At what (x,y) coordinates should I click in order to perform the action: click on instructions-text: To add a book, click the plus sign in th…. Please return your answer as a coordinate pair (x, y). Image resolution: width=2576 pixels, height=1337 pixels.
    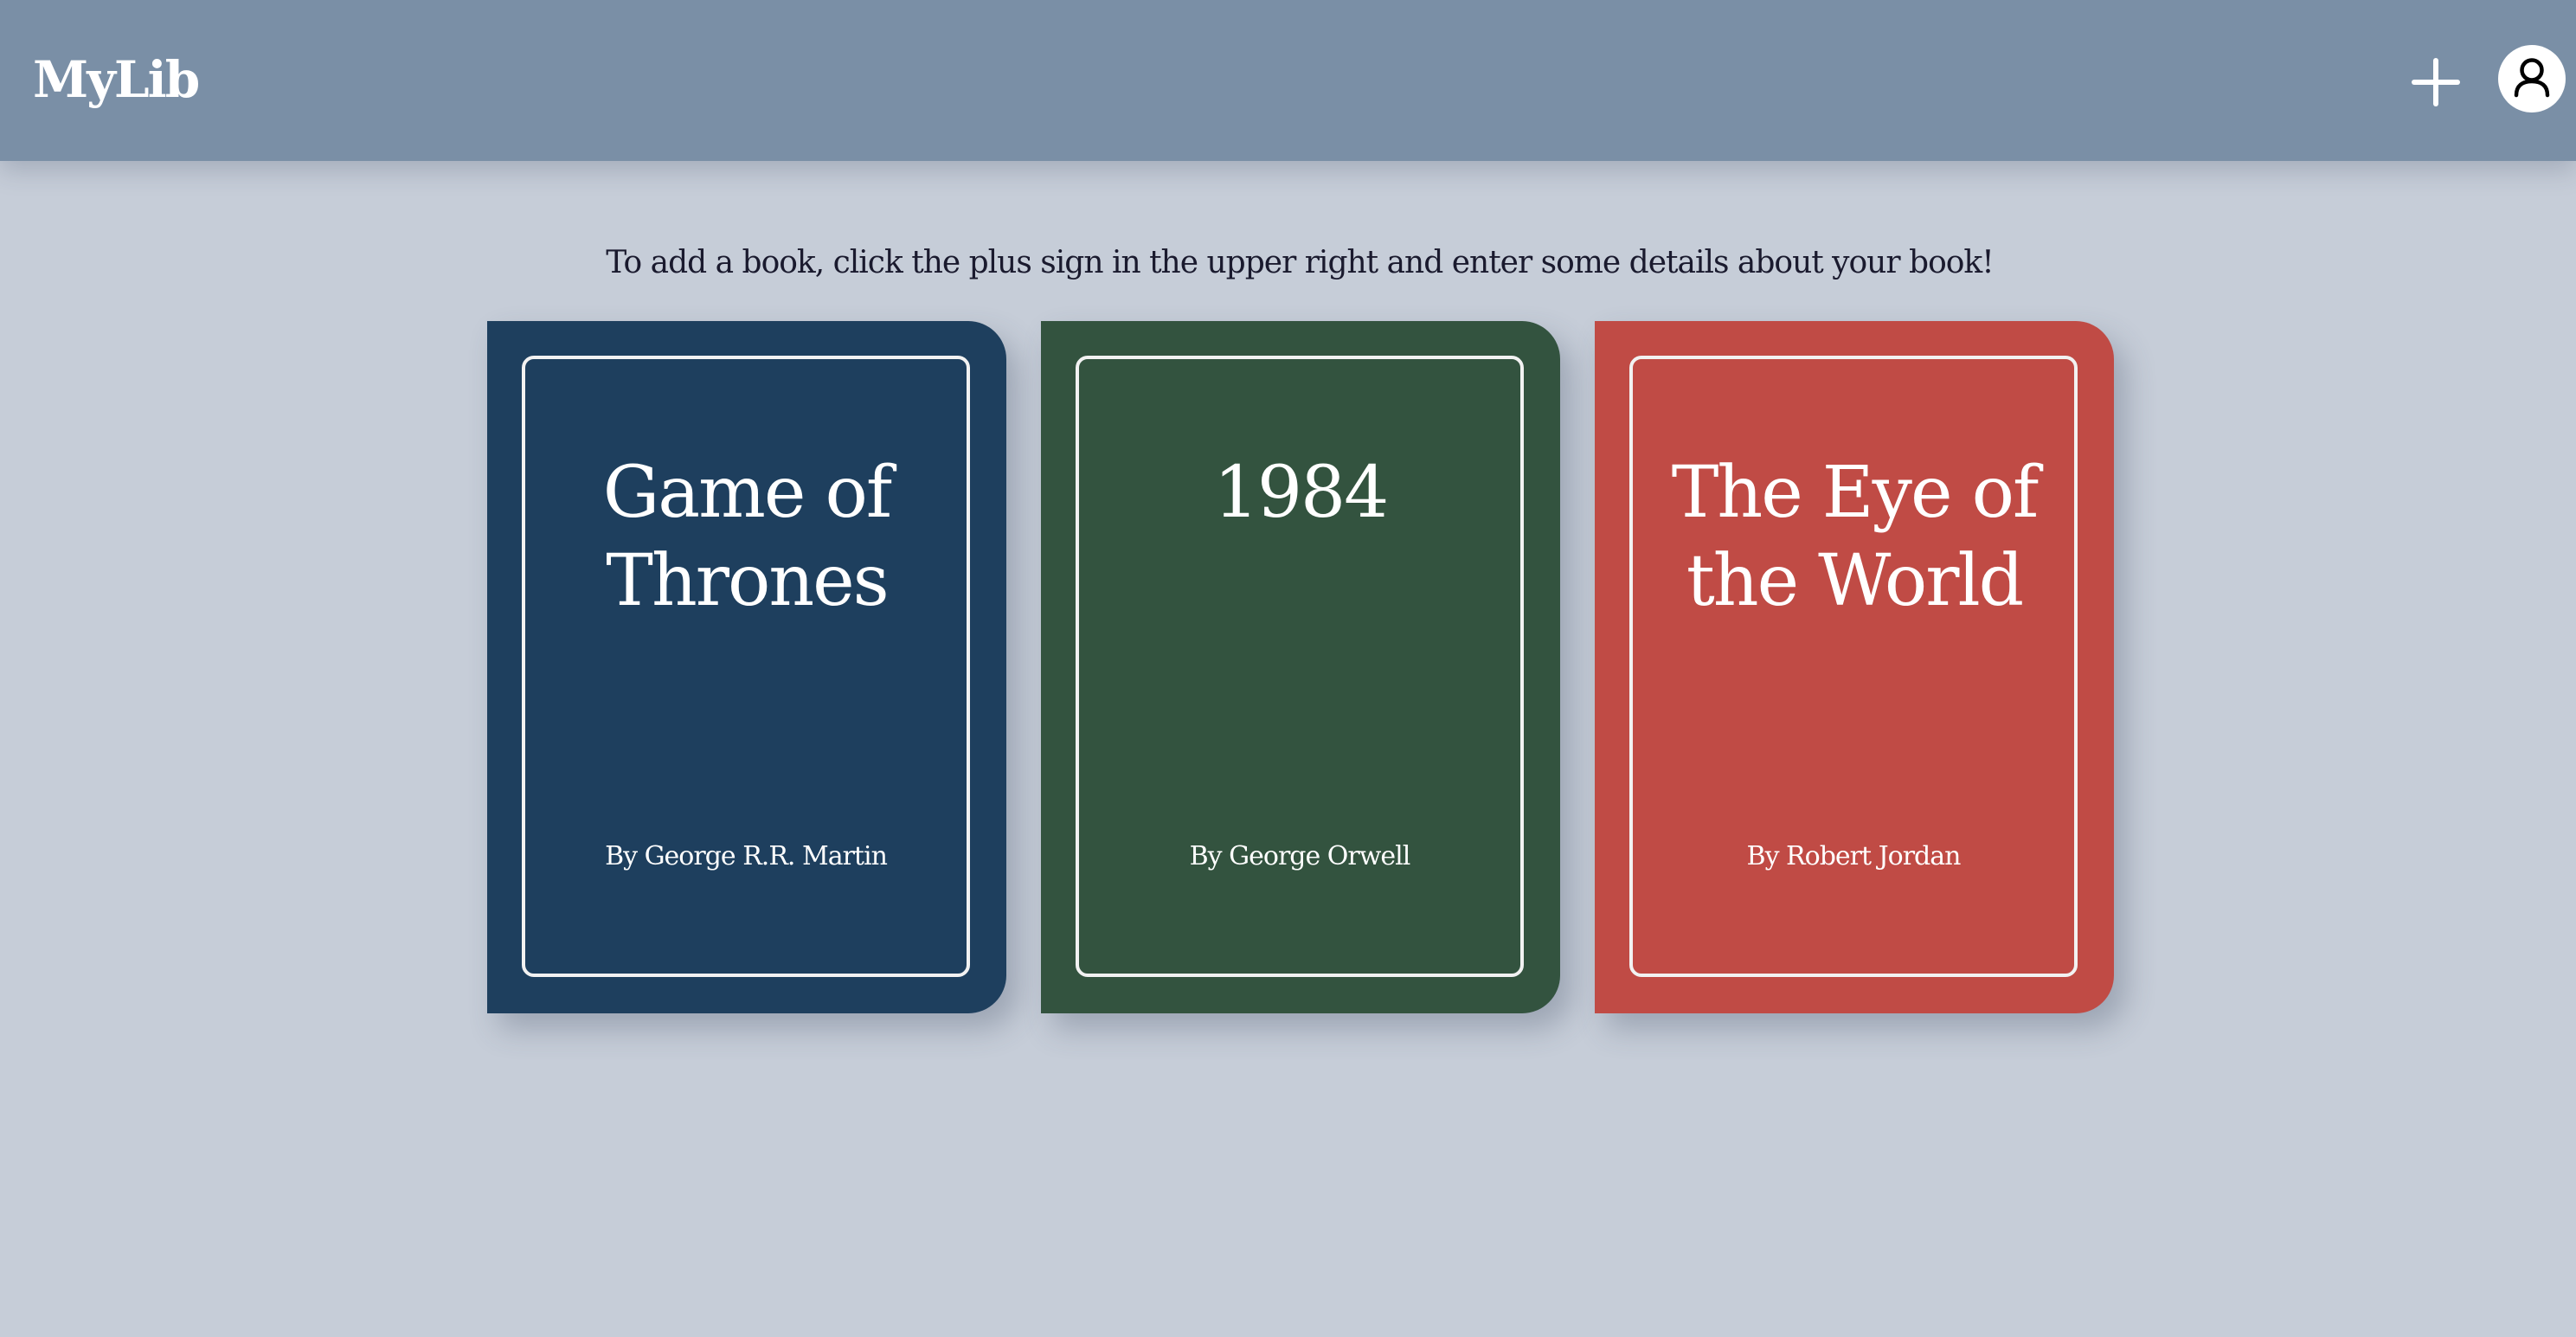
    Looking at the image, I should click on (1300, 262).